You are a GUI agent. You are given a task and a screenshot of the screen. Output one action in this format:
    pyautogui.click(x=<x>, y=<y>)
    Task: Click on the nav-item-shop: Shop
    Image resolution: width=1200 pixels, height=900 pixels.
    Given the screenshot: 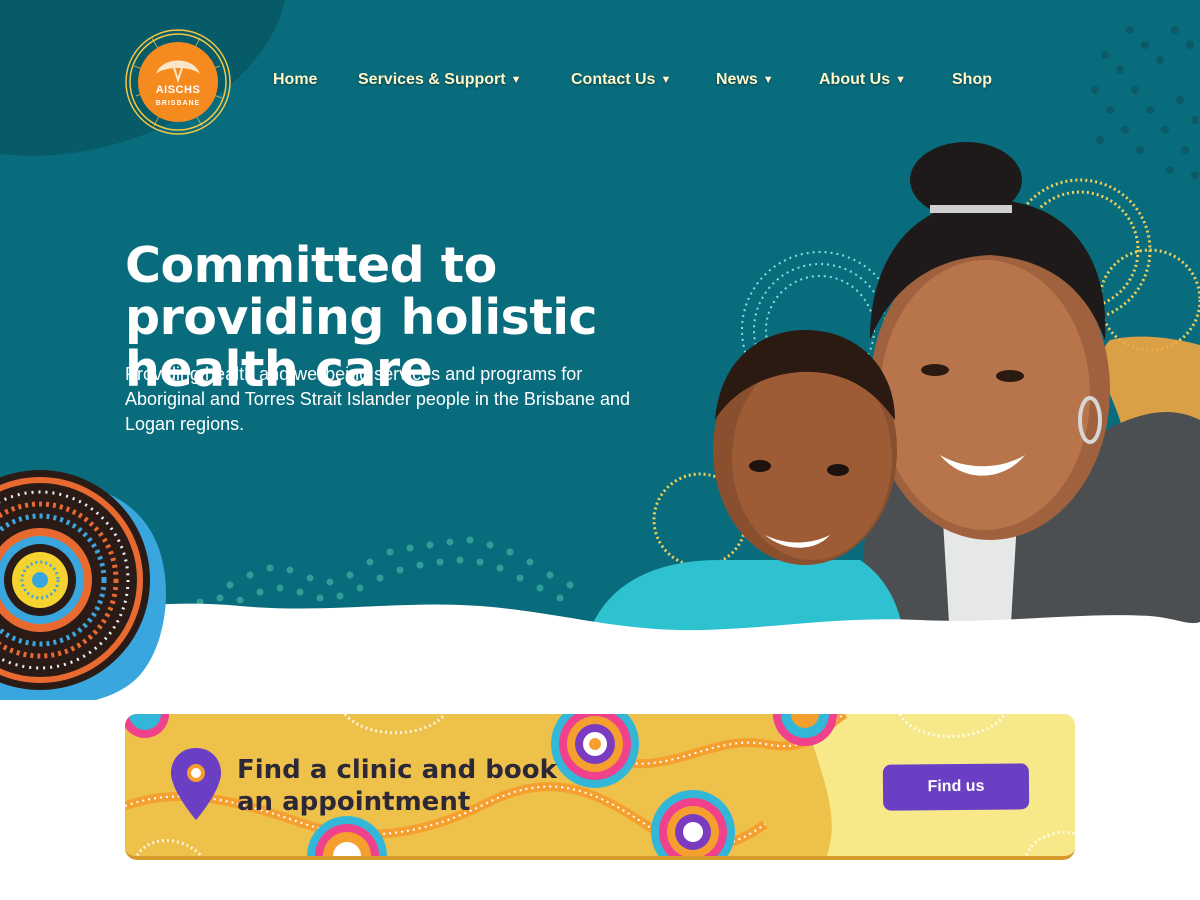 What is the action you would take?
    pyautogui.click(x=972, y=80)
    